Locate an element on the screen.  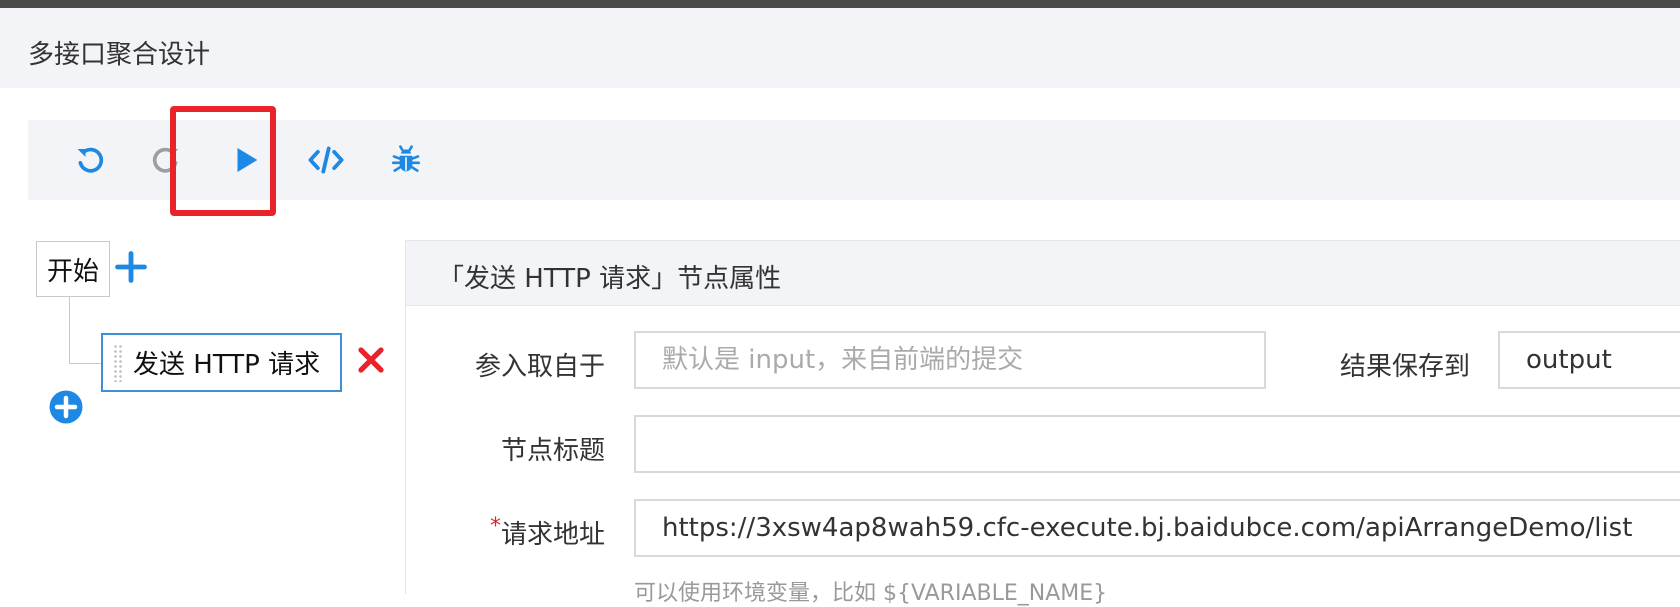
bug-icon is located at coordinates (406, 158).